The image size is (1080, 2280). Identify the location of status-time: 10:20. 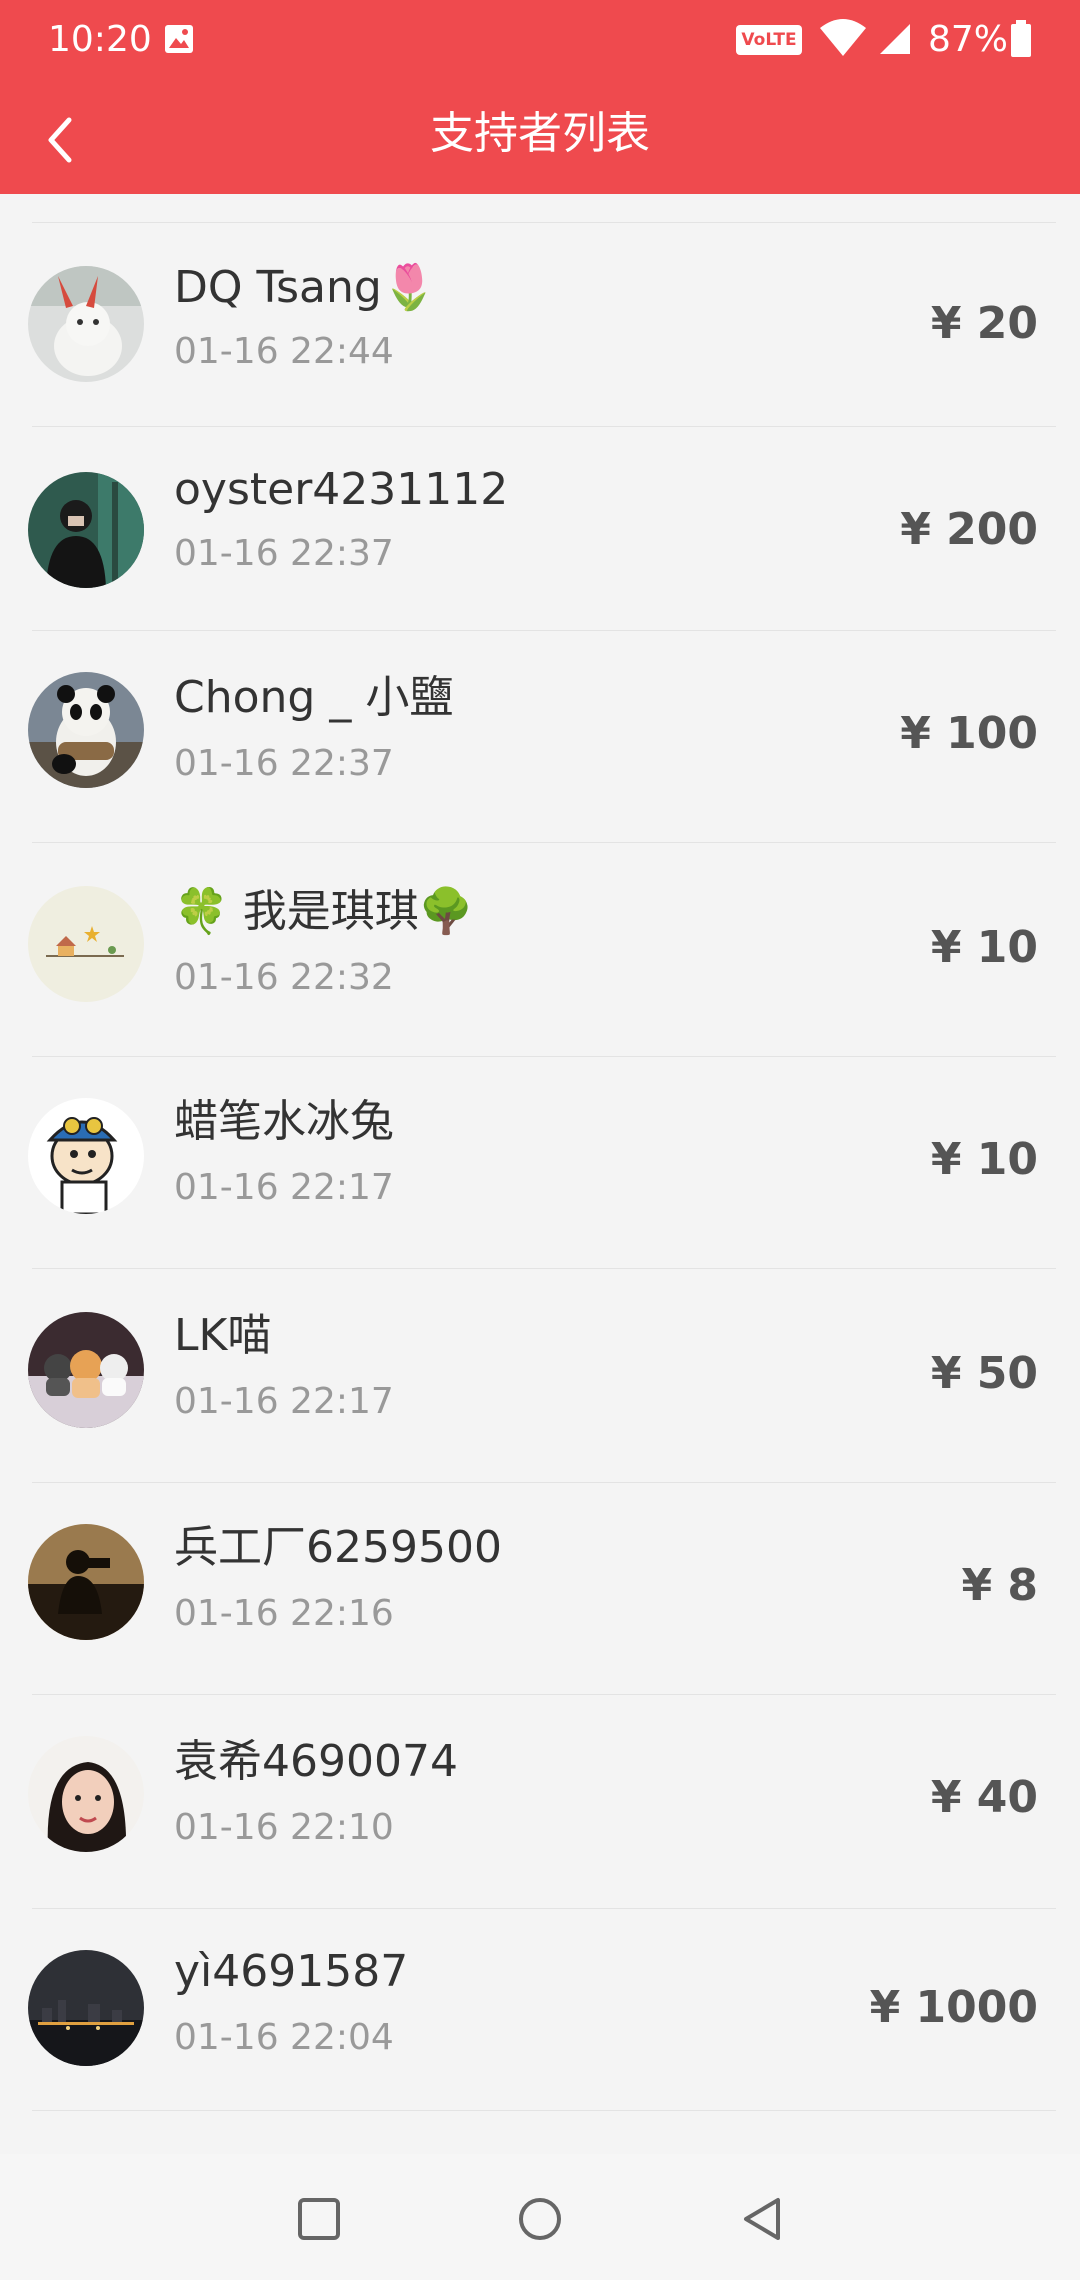
(100, 39).